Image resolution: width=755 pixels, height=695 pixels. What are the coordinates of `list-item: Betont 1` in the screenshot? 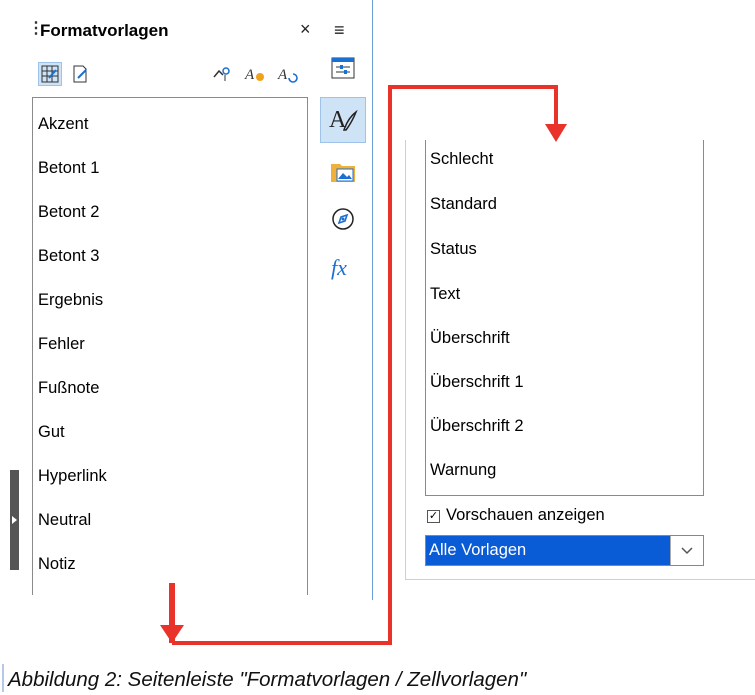 It's located at (68, 168).